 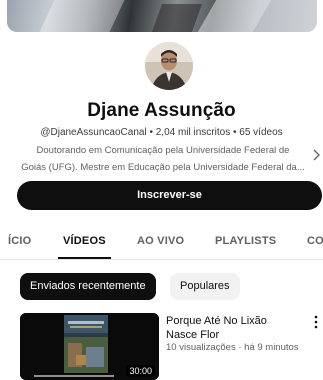 What do you see at coordinates (315, 241) in the screenshot?
I see `tab-comunidade: CO` at bounding box center [315, 241].